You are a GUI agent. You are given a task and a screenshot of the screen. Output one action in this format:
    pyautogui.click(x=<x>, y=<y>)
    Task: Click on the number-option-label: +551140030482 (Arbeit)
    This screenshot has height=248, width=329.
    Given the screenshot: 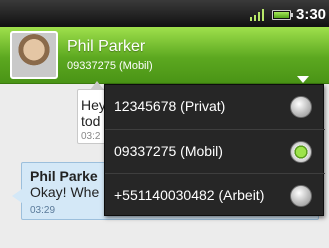 What is the action you would take?
    pyautogui.click(x=189, y=195)
    